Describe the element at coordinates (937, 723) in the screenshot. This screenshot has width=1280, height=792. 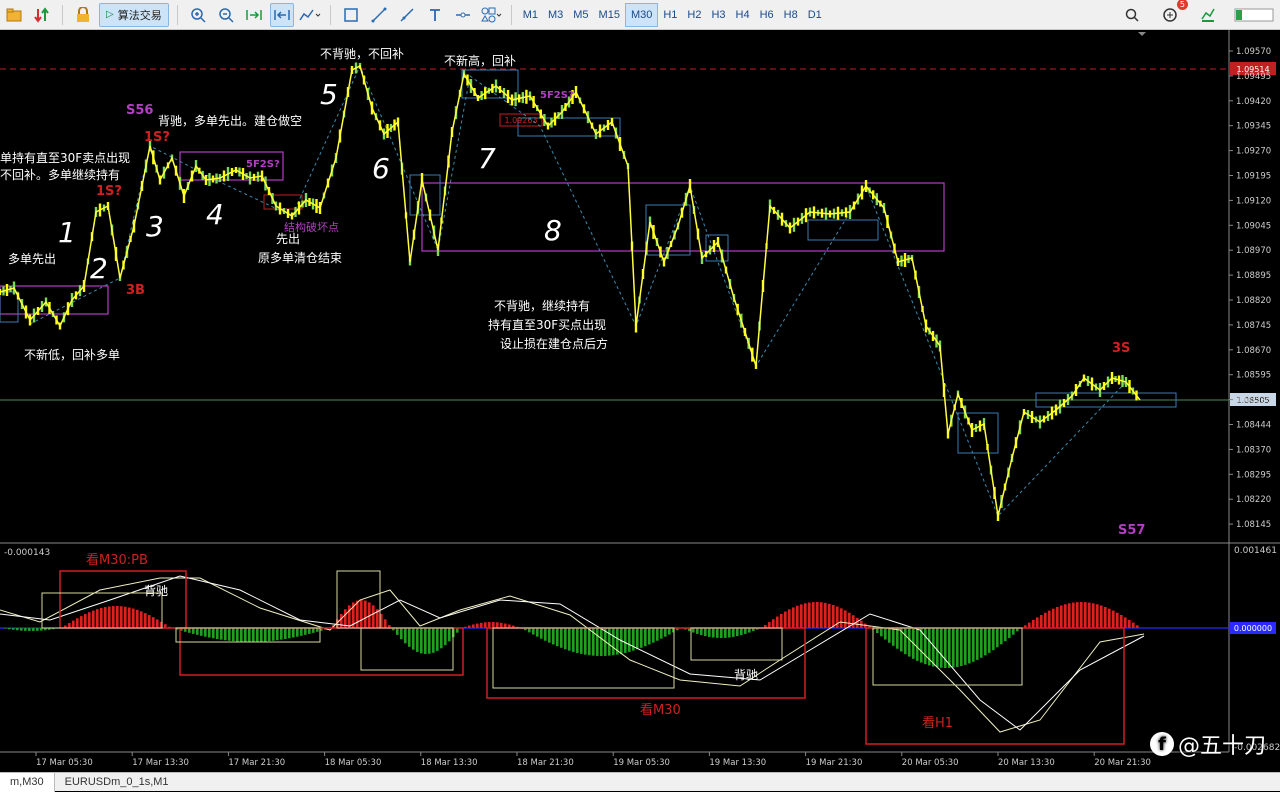
I see `ind-h1-label: 看H1` at that location.